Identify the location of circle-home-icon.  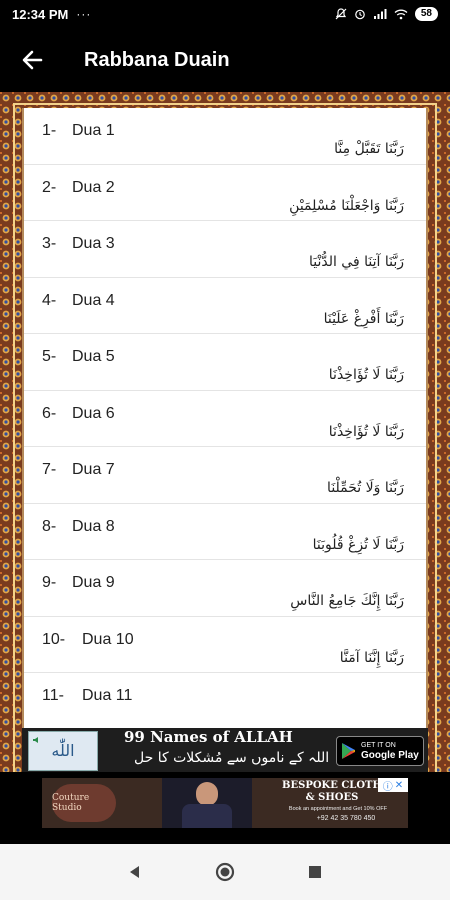
(225, 872).